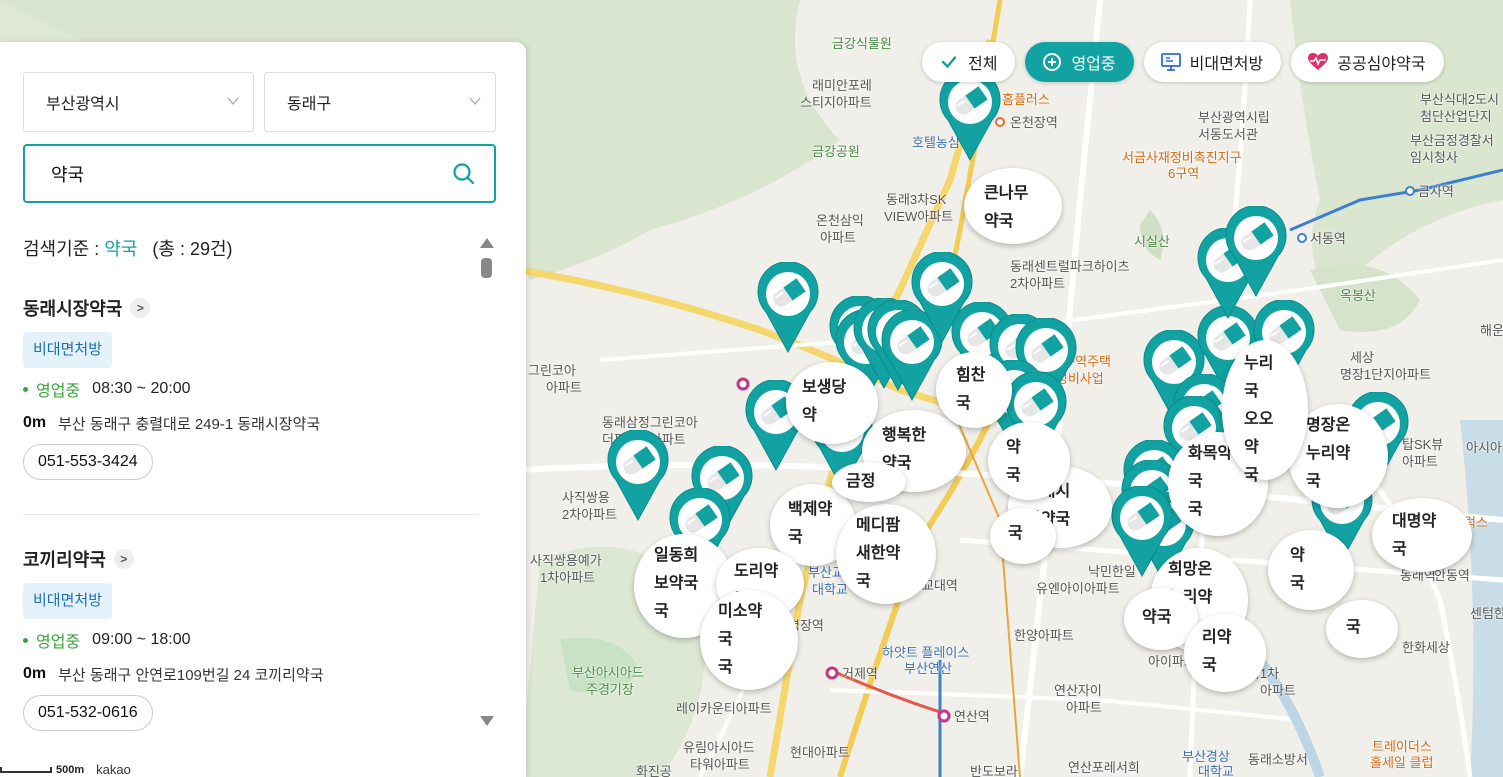 The height and width of the screenshot is (777, 1503). Describe the element at coordinates (1278, 759) in the screenshot. I see `map-label: 동래소방서` at that location.